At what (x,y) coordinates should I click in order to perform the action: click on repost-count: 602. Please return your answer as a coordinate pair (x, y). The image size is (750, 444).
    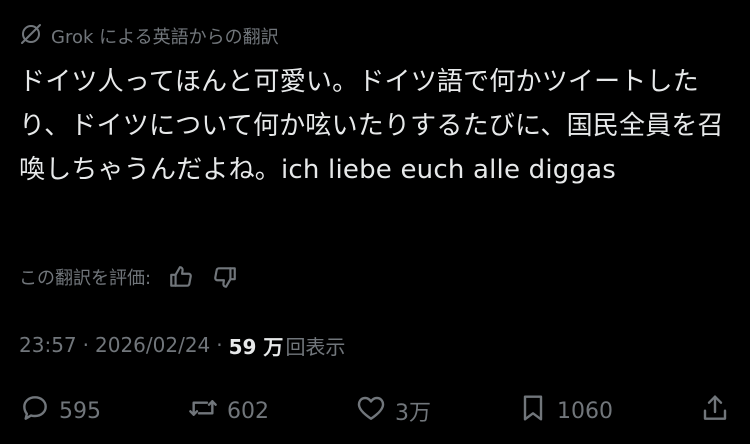
    Looking at the image, I should click on (248, 411).